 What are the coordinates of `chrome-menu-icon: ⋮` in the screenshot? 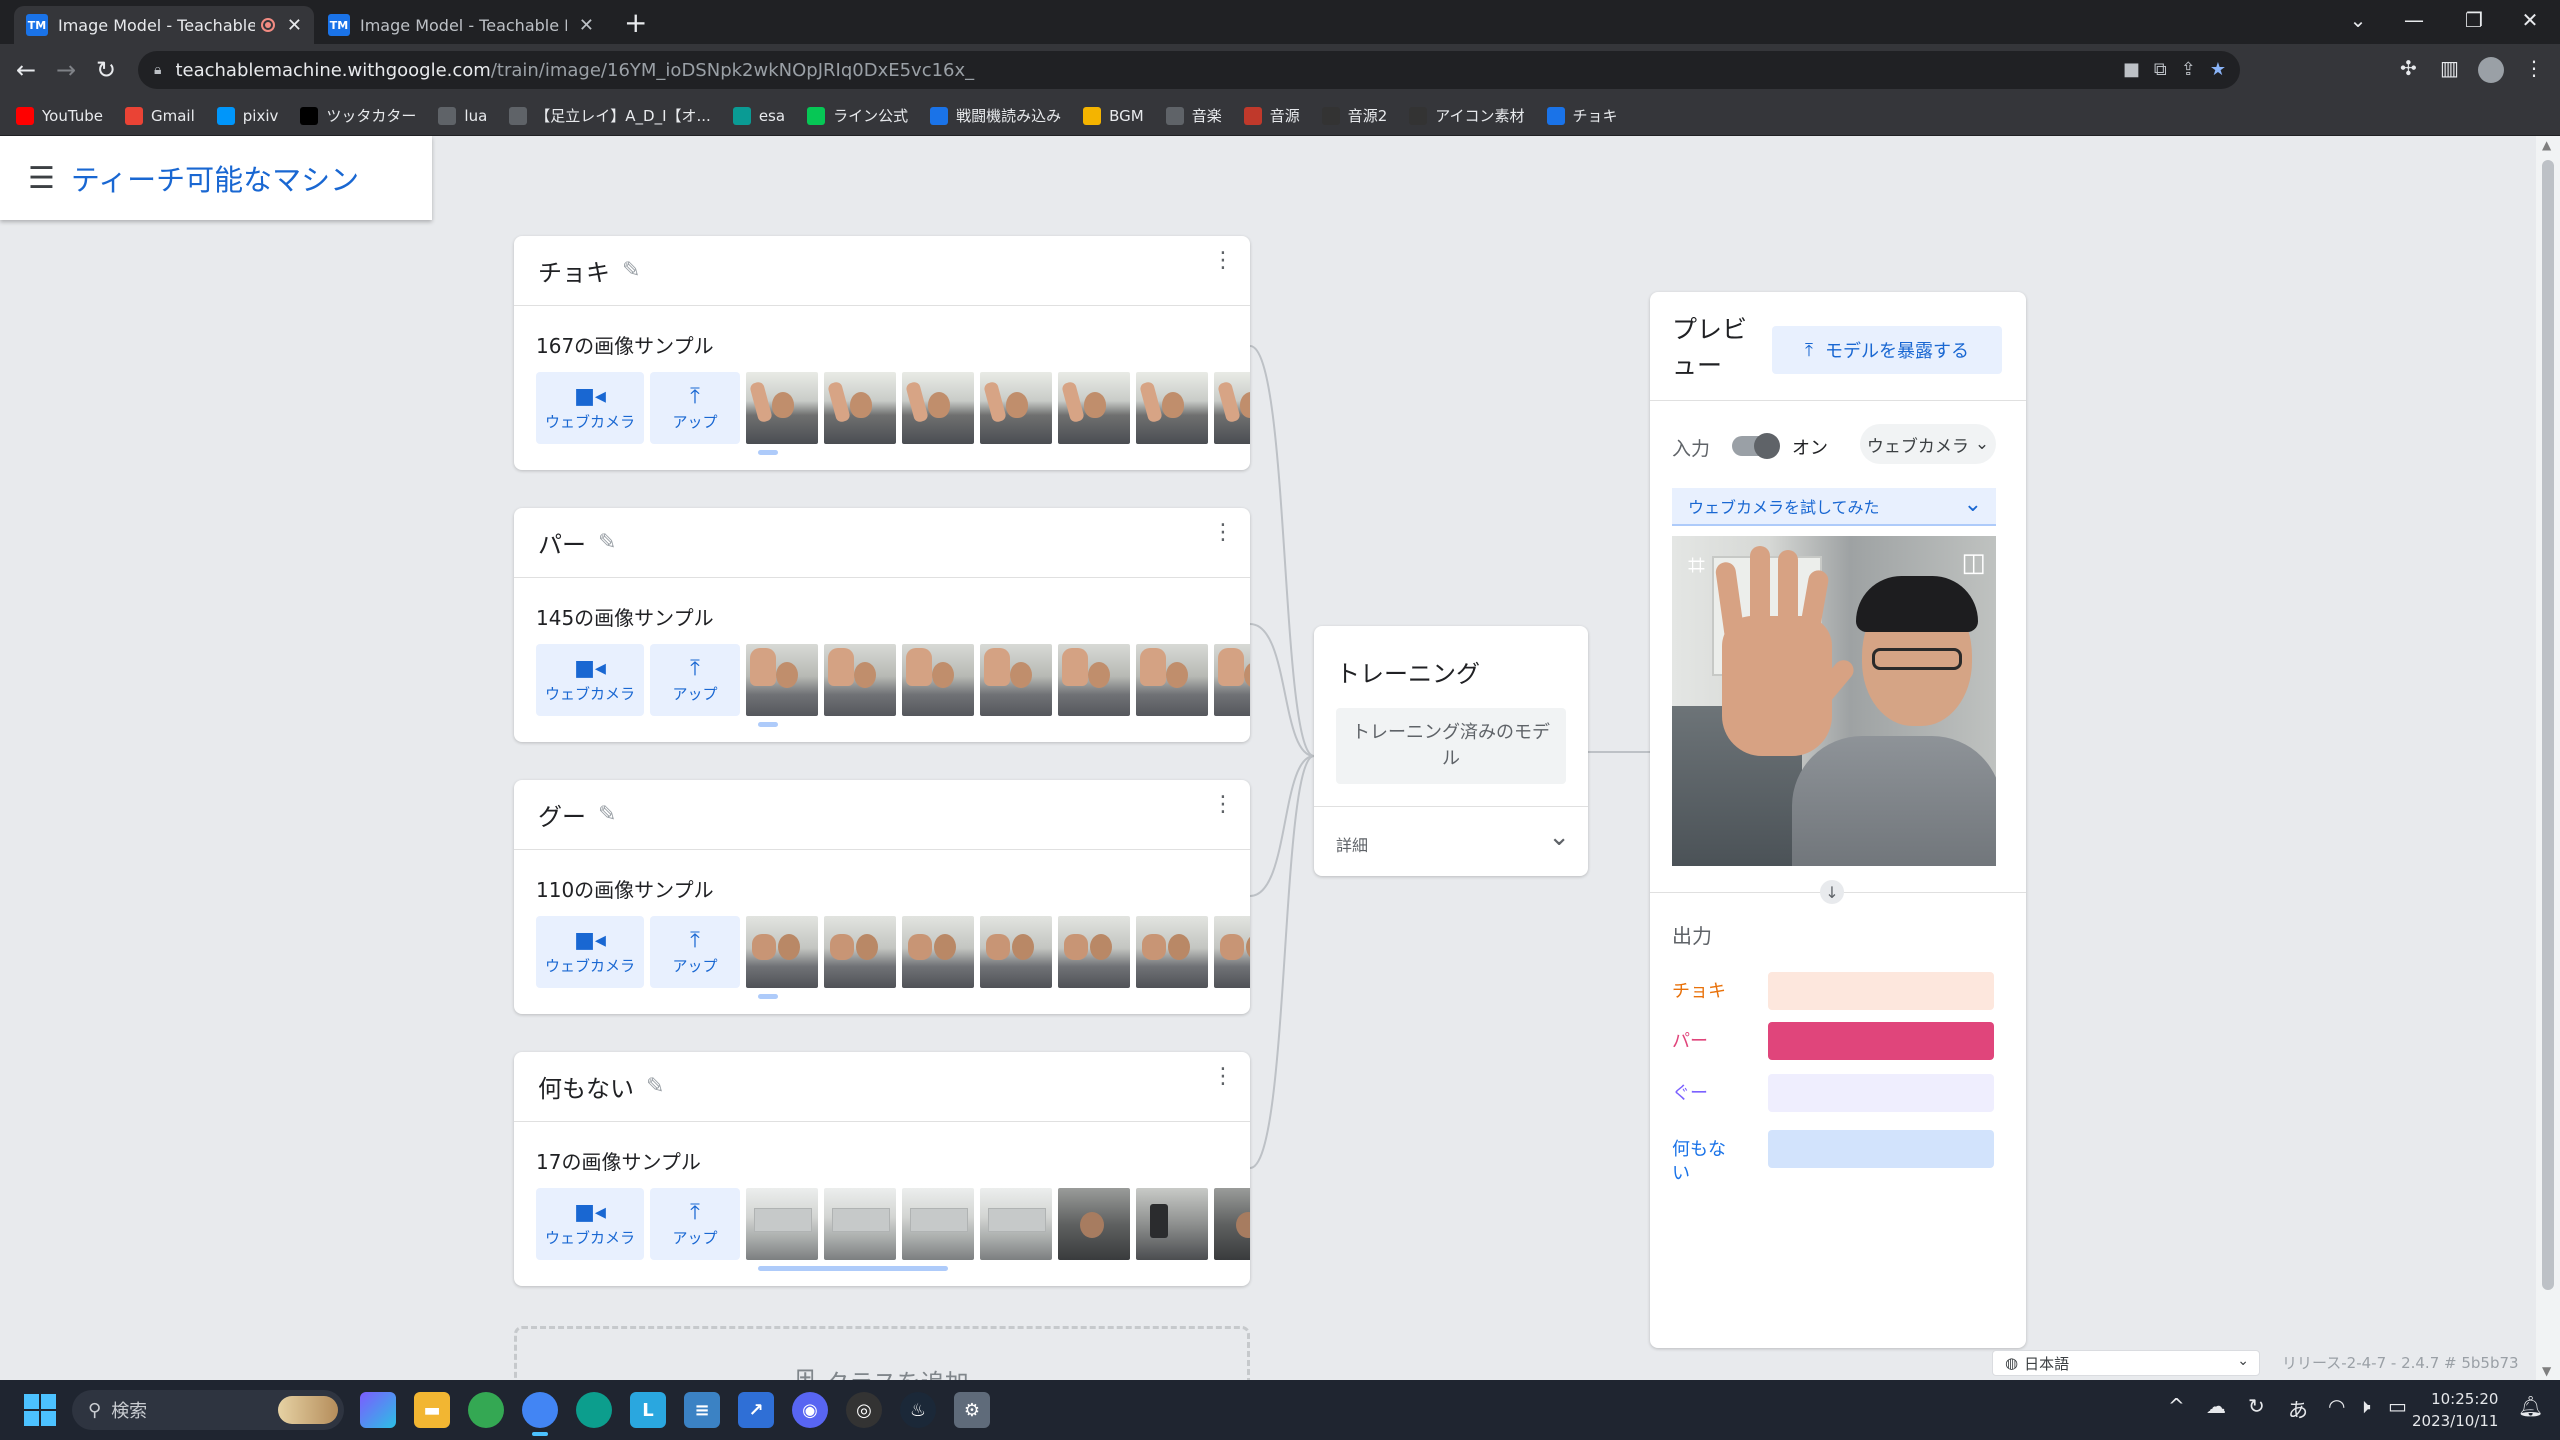 It's located at (2534, 68).